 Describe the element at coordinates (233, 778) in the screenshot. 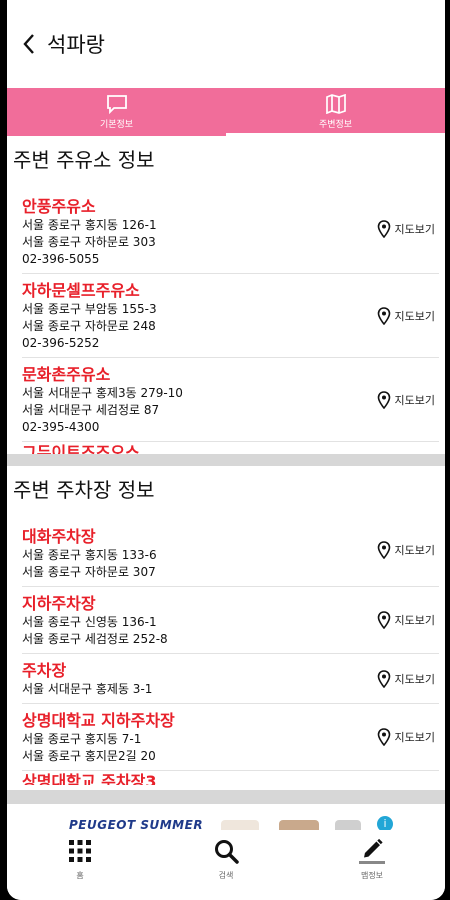

I see `partial-list-item: 상명대학교 주차장3` at that location.